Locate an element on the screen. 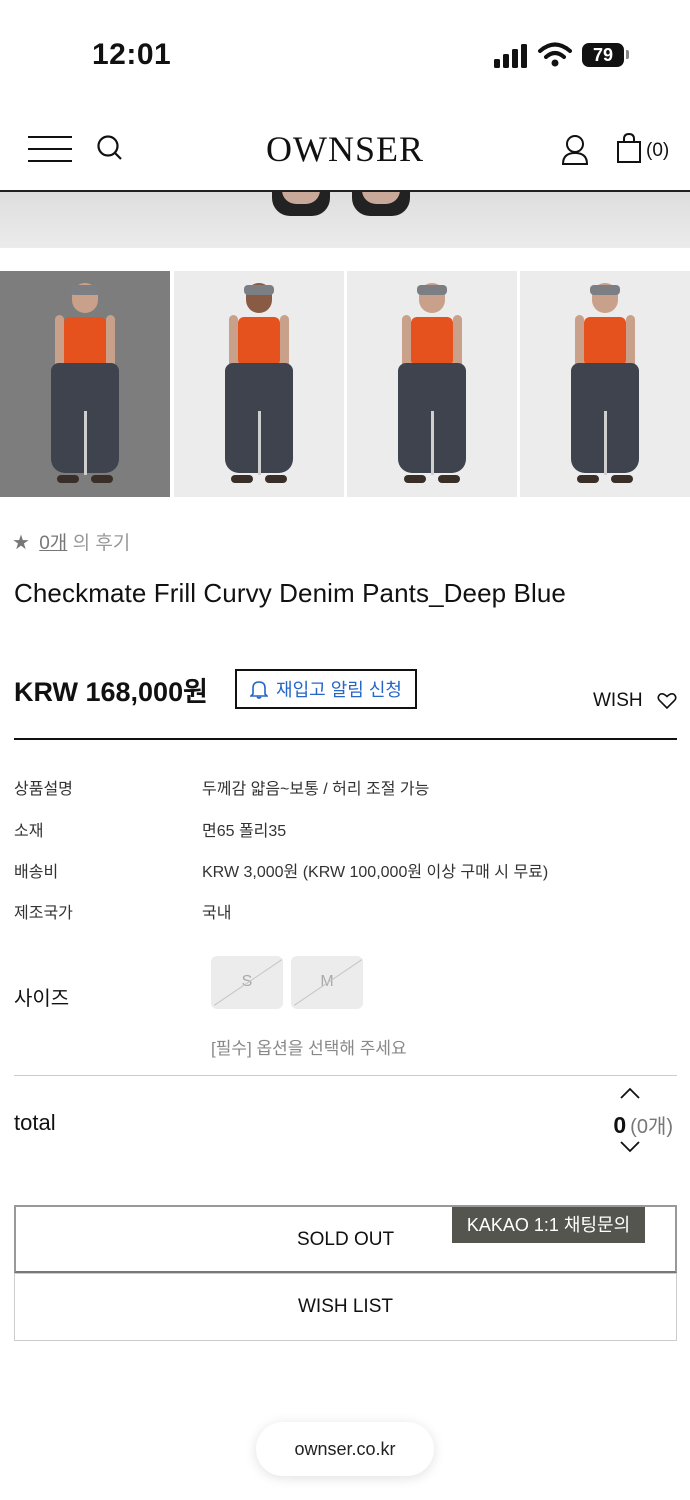 The width and height of the screenshot is (690, 1500). info-key: 제조국가 is located at coordinates (43, 913).